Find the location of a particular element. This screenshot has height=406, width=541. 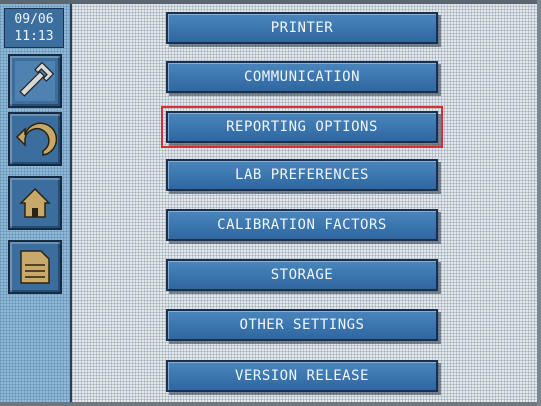

menu-communication-button: COMMUNICATION is located at coordinates (302, 77).